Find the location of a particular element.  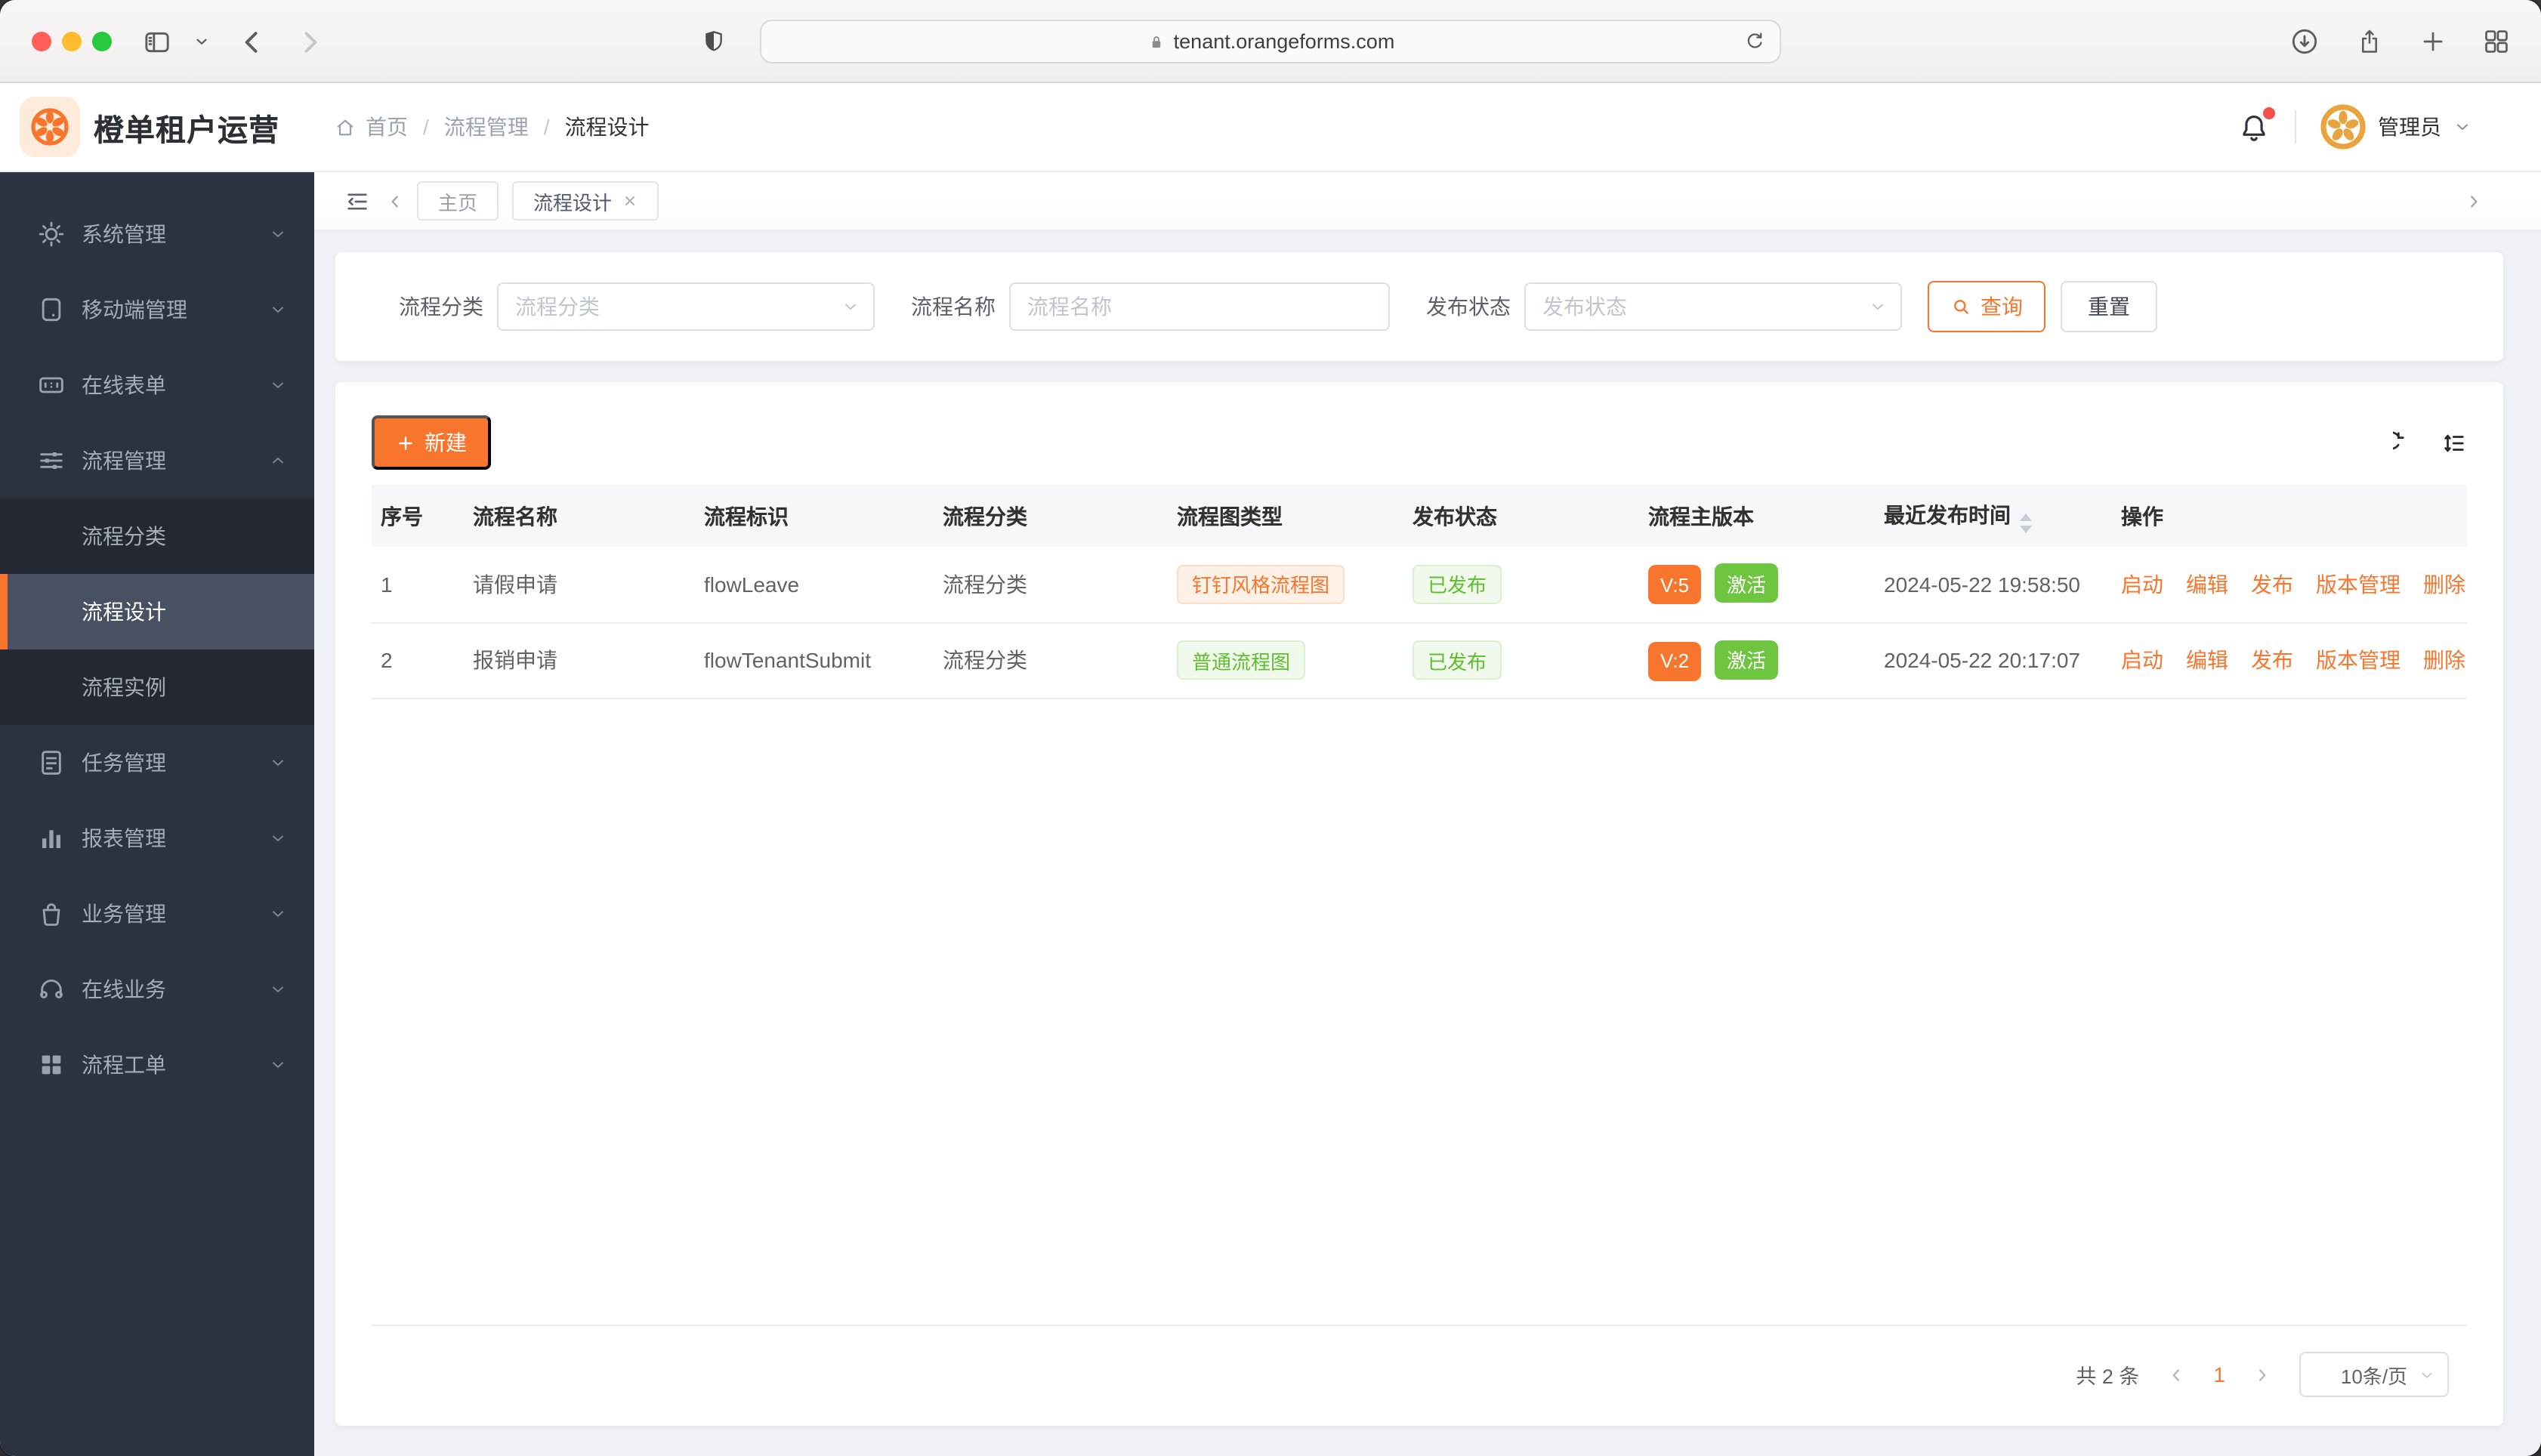

col-name: 流程名称 is located at coordinates (515, 516).